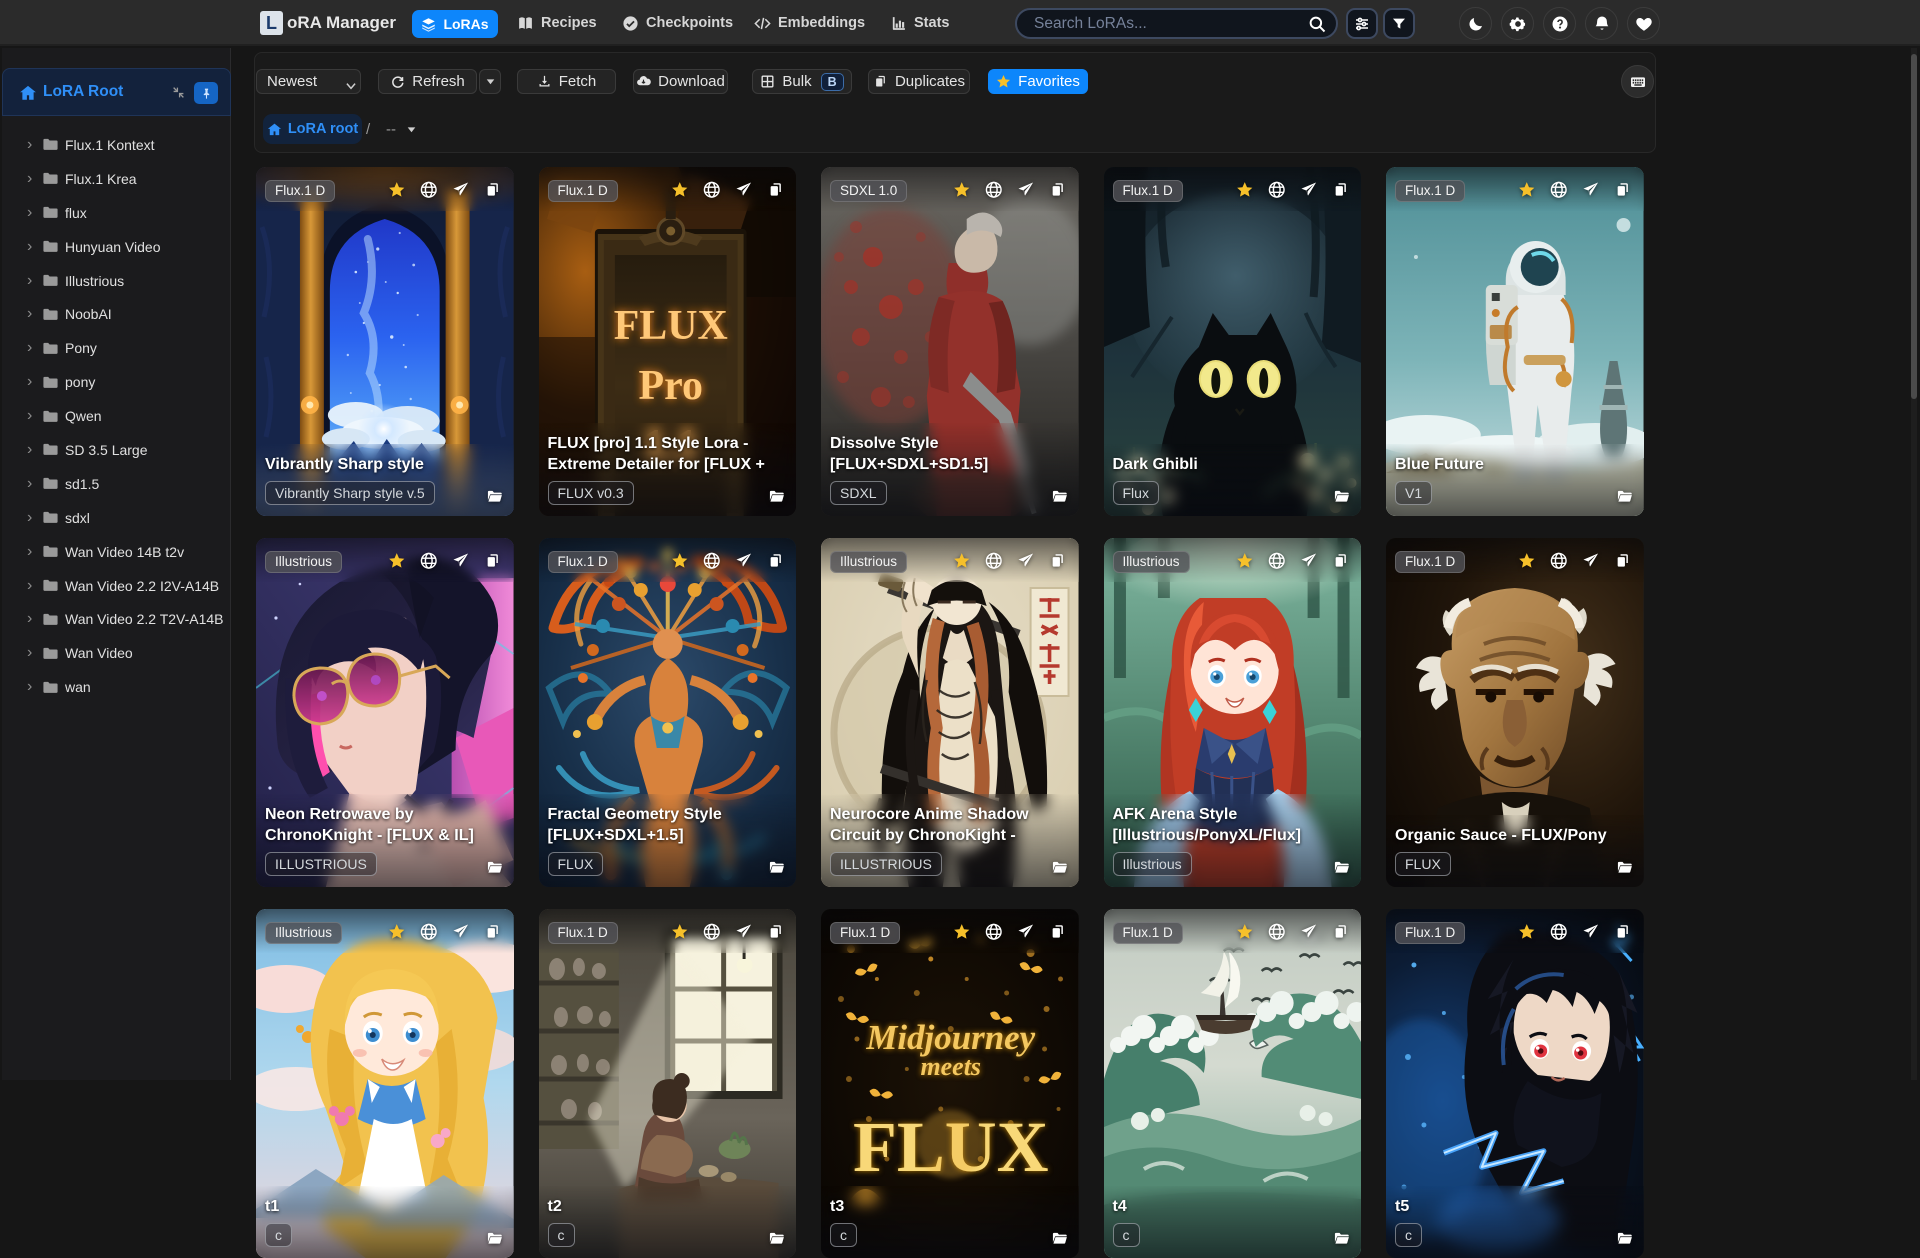 The height and width of the screenshot is (1258, 1920). Describe the element at coordinates (950, 1066) in the screenshot. I see `svg-text: meets` at that location.